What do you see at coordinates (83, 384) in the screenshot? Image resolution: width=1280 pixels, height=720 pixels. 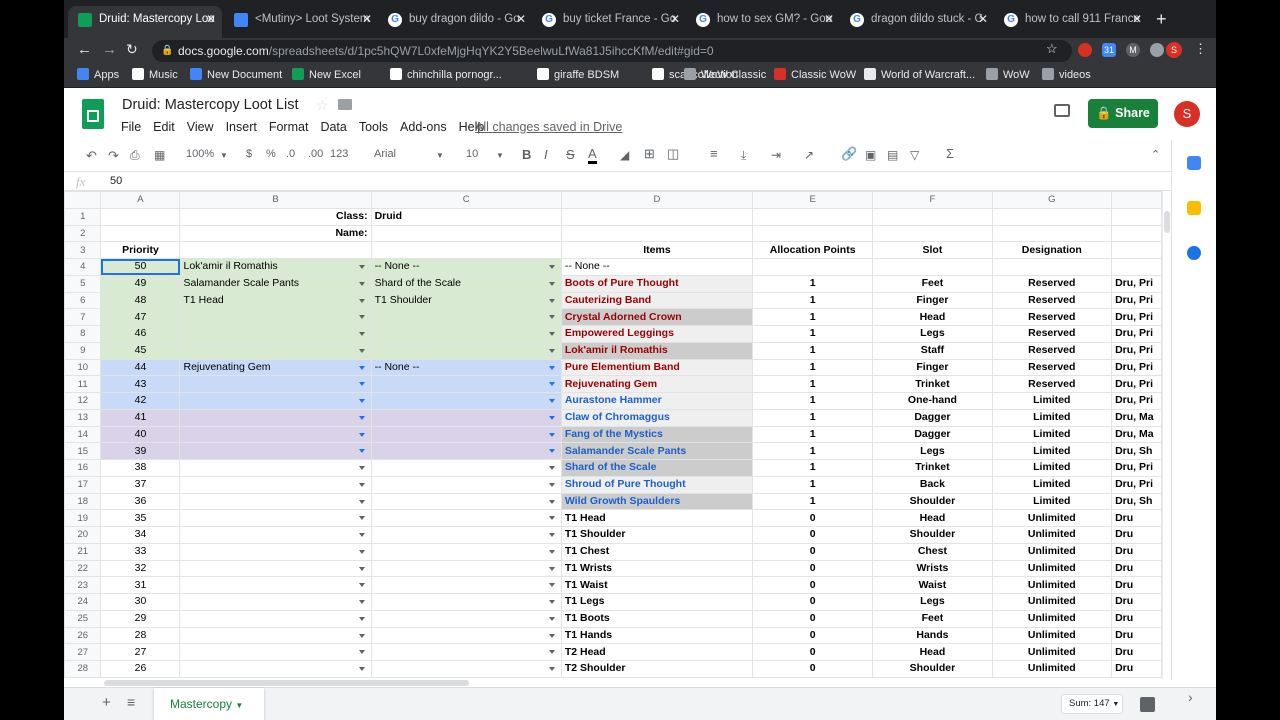 I see `row-header: 11` at bounding box center [83, 384].